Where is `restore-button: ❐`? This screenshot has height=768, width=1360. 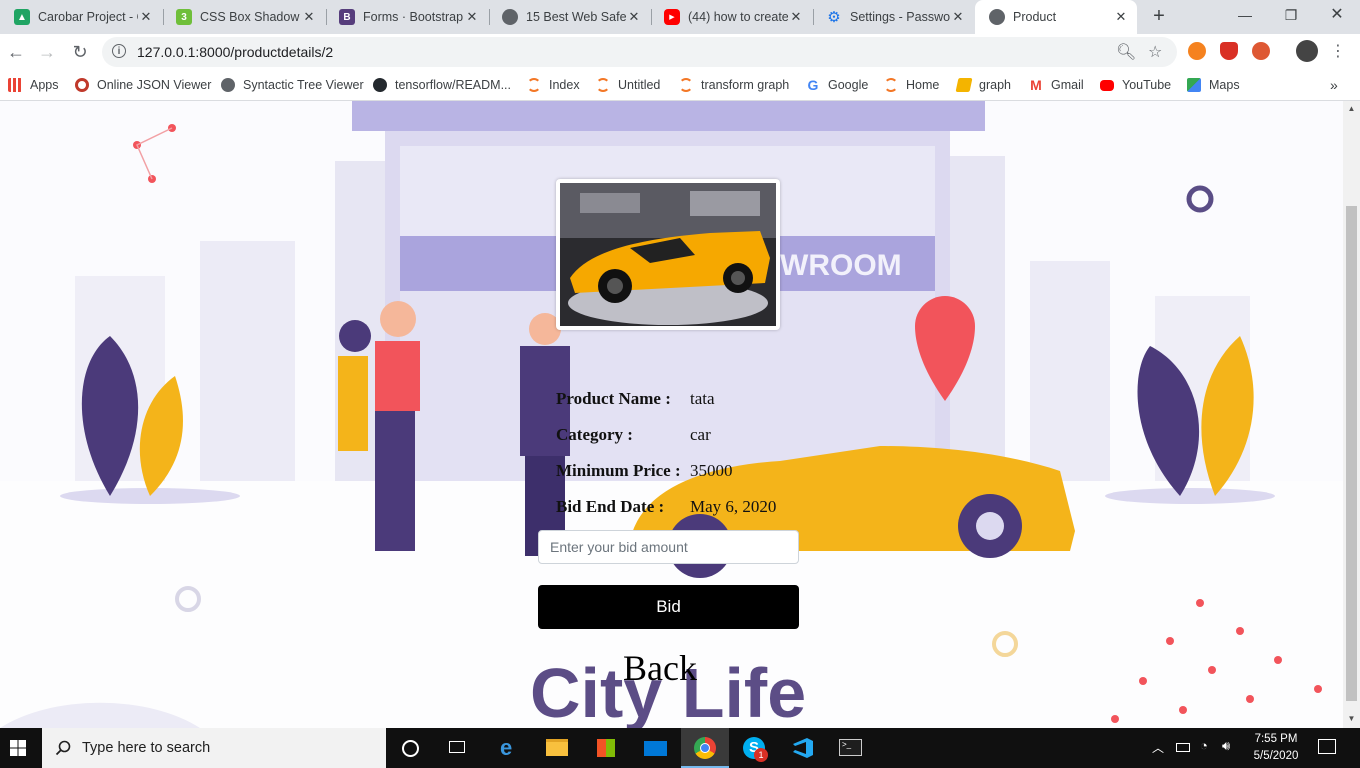 restore-button: ❐ is located at coordinates (1291, 15).